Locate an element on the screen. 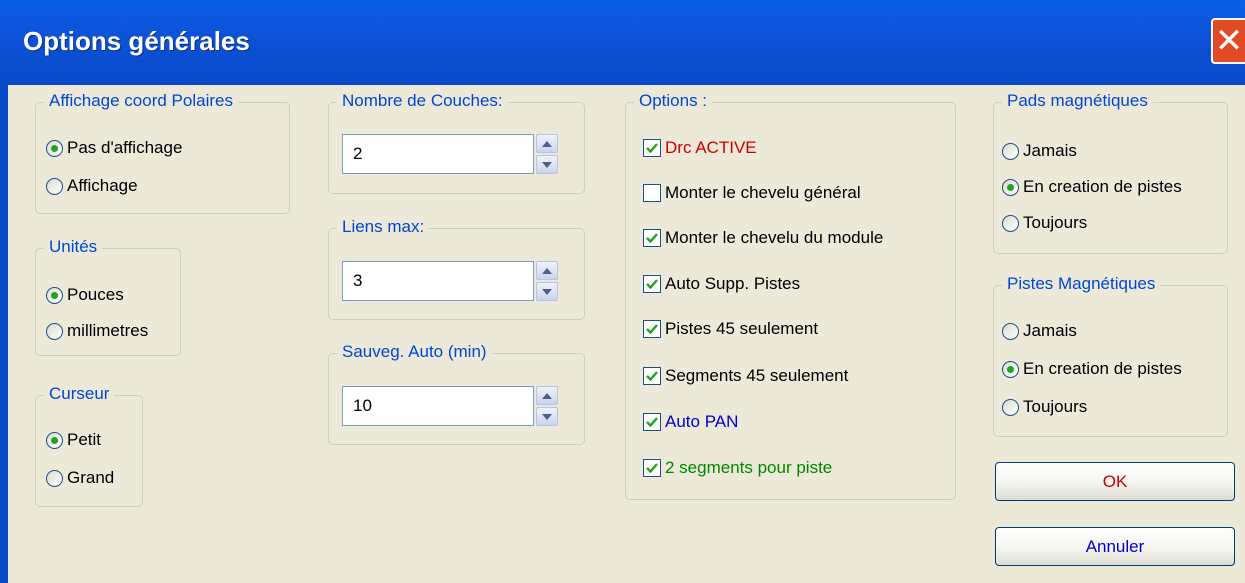 The width and height of the screenshot is (1245, 583). checkbox-label: Monter le chevelu général is located at coordinates (763, 192).